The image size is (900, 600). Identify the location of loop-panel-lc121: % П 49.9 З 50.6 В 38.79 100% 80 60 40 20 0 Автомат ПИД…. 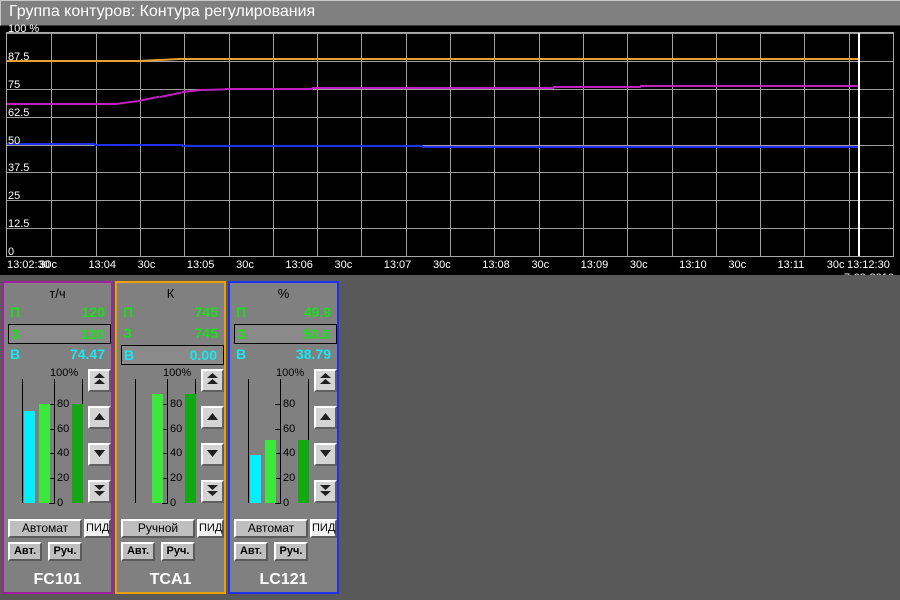
(283, 437).